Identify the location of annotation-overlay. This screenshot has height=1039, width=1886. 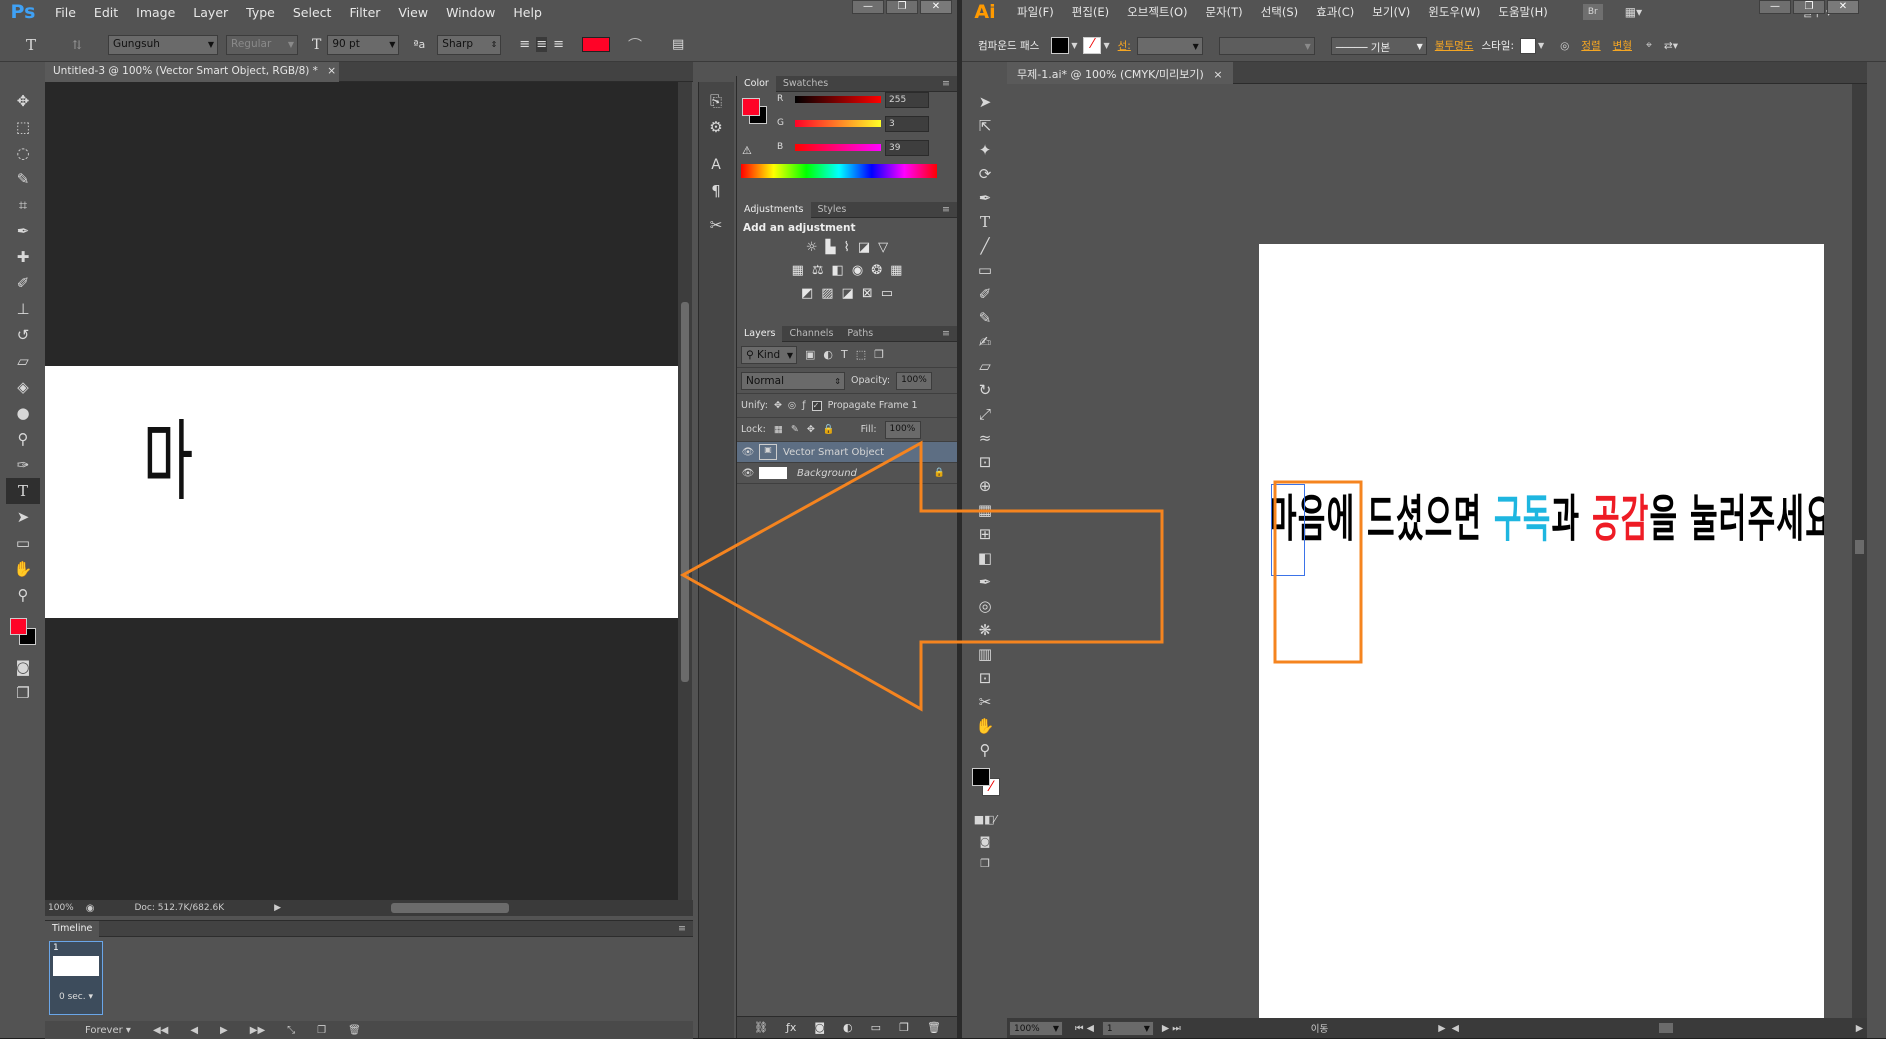
(1021, 576).